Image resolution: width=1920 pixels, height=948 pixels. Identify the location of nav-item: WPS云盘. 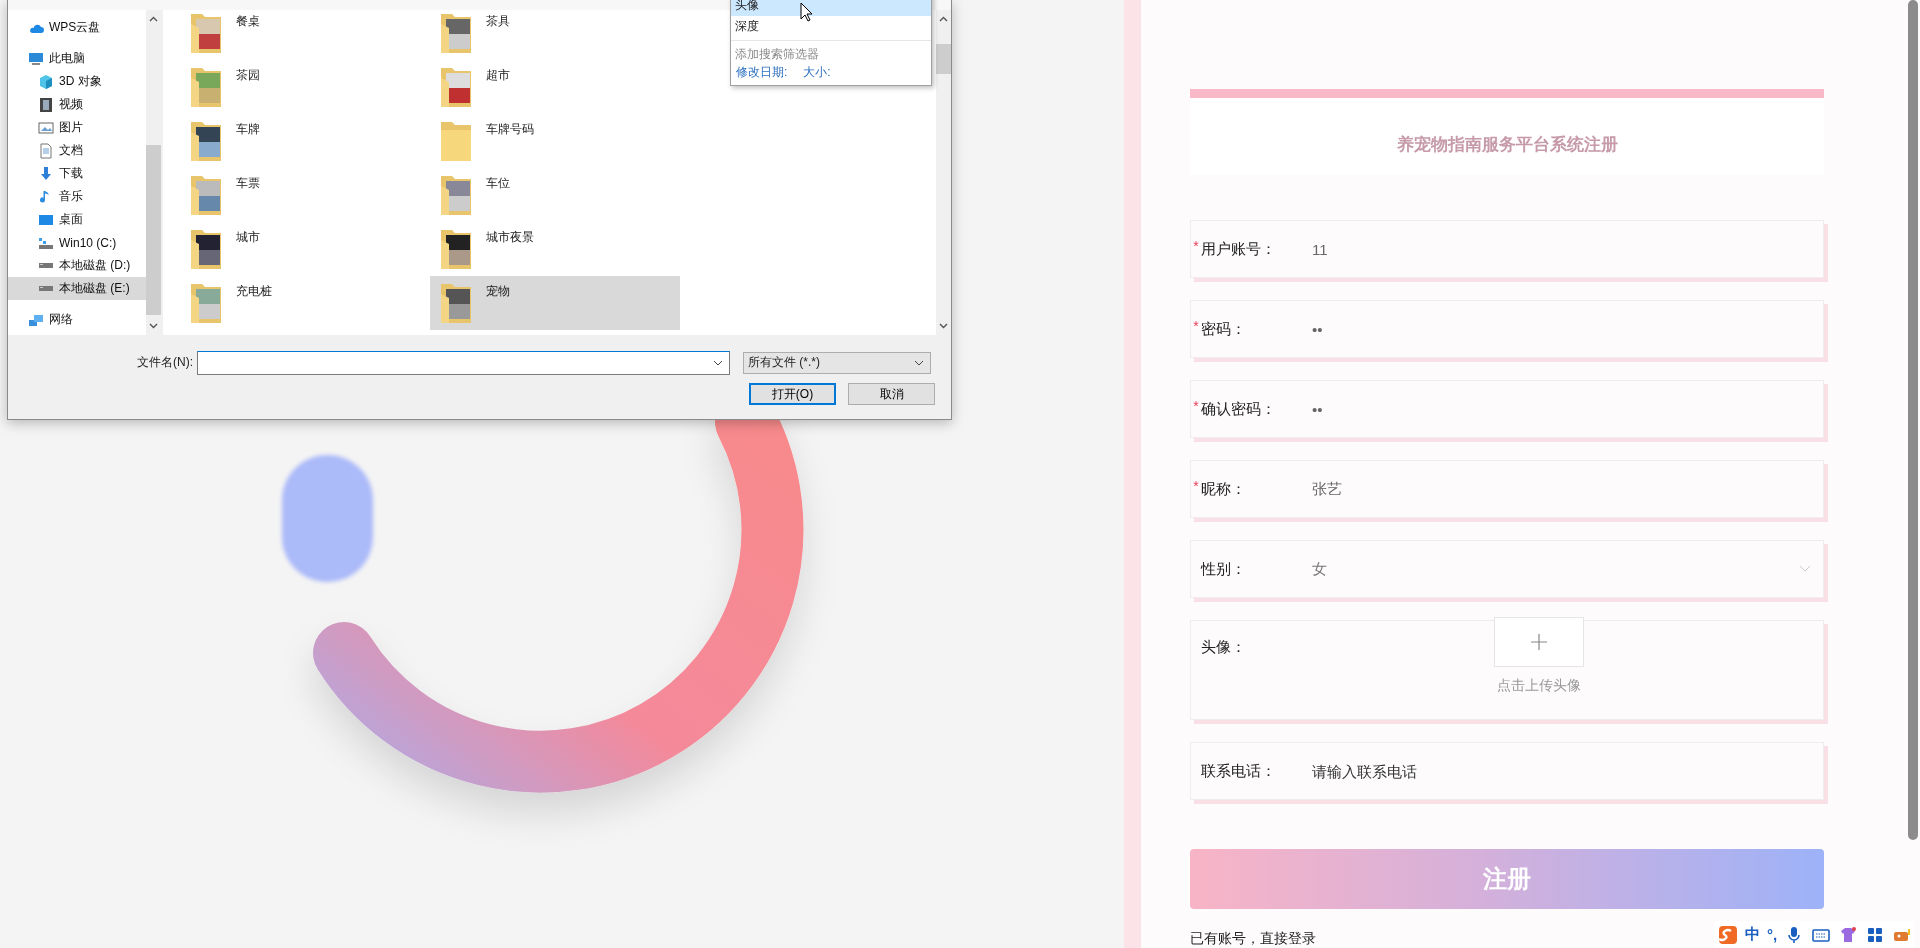
(77, 27).